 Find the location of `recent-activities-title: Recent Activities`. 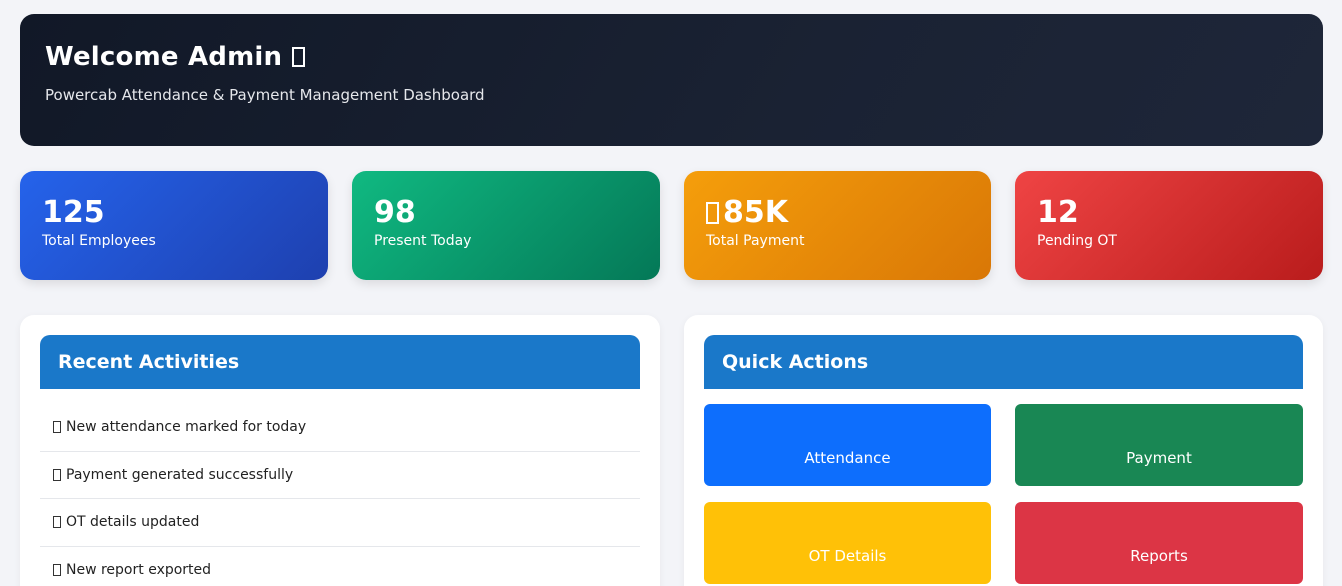

recent-activities-title: Recent Activities is located at coordinates (340, 362).